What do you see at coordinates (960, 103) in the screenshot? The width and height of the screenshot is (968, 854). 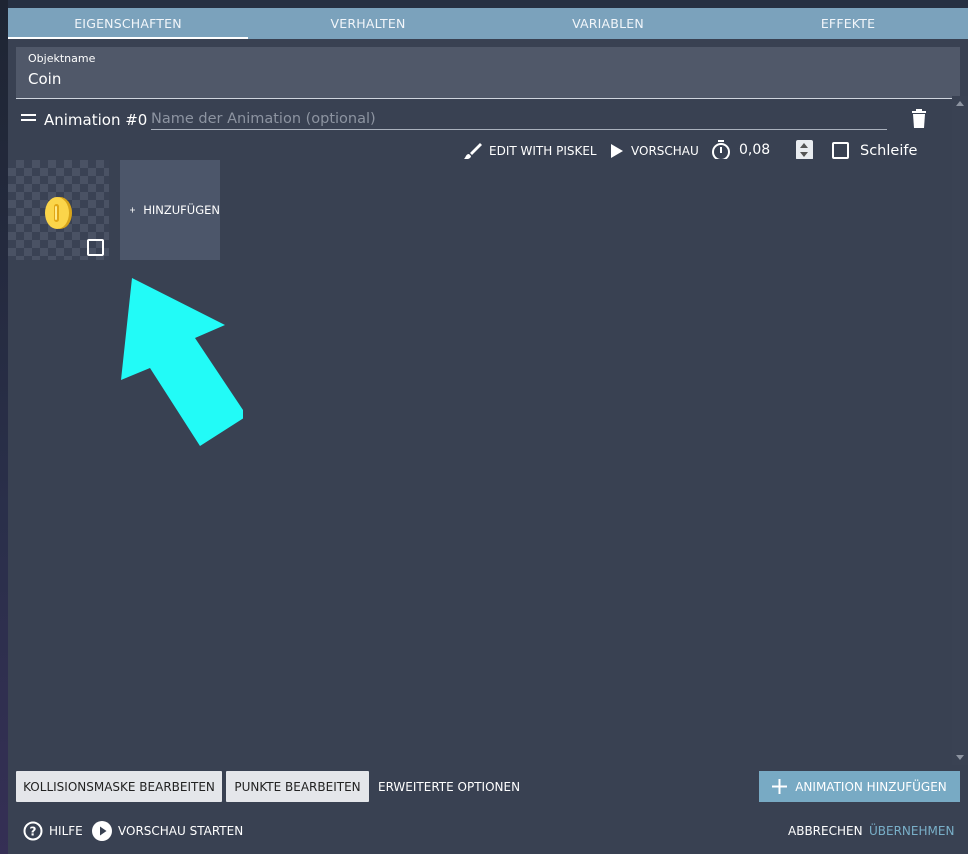 I see `scroll-up-icon` at bounding box center [960, 103].